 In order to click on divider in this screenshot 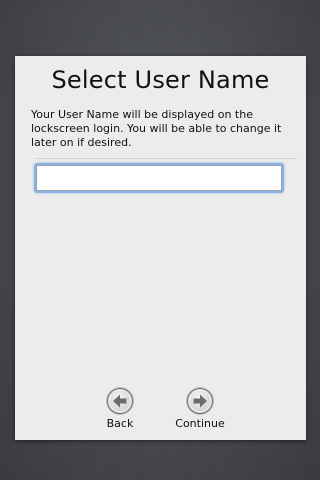, I will do `click(166, 159)`.